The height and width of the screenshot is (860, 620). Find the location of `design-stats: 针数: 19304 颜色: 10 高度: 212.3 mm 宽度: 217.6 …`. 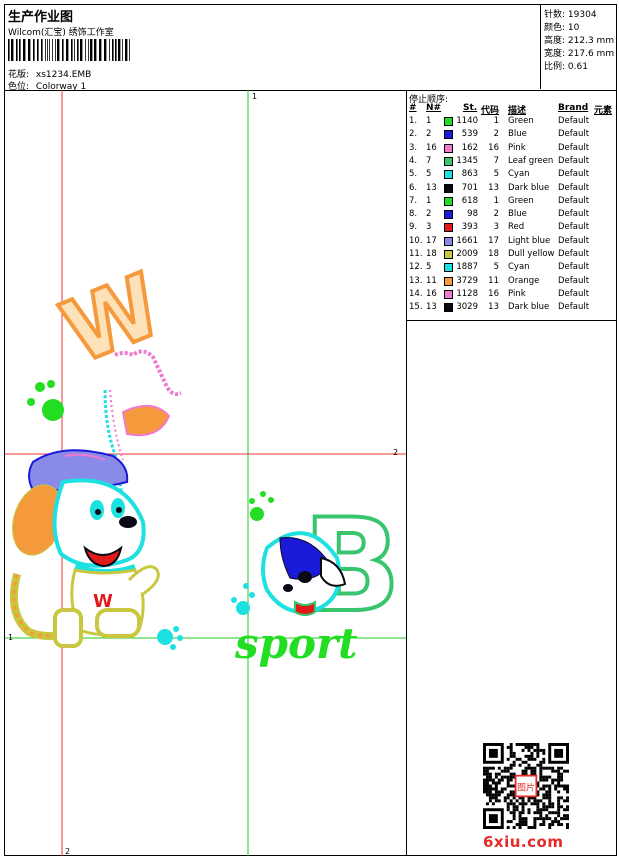

design-stats: 针数: 19304 颜色: 10 高度: 212.3 mm 宽度: 217.6 … is located at coordinates (578, 47).